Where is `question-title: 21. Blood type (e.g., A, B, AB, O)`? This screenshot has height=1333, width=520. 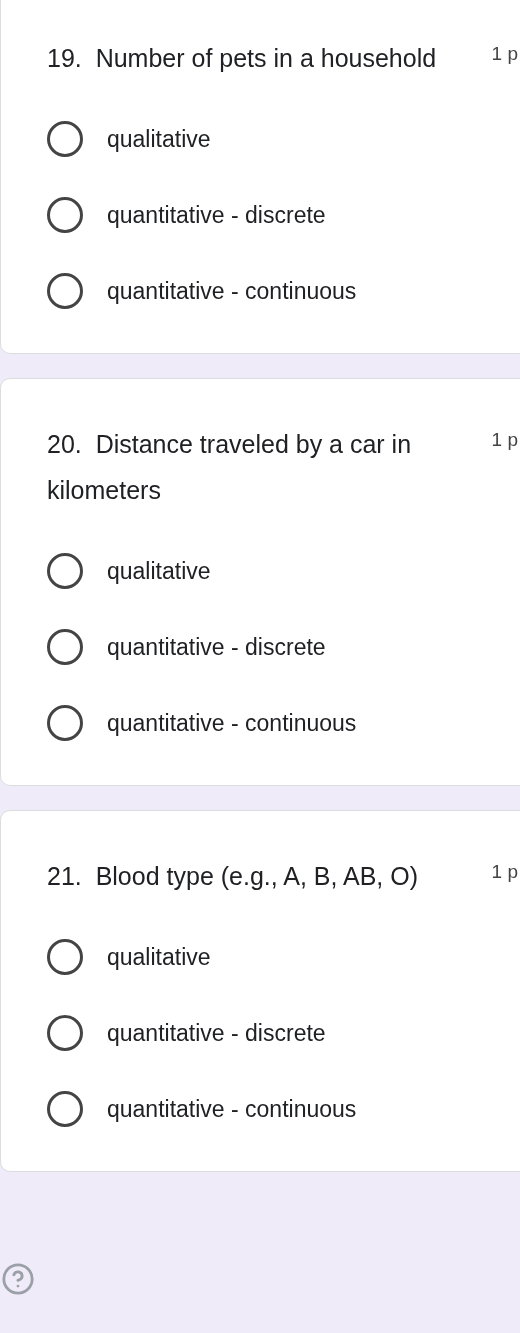 question-title: 21. Blood type (e.g., A, B, AB, O) is located at coordinates (233, 876).